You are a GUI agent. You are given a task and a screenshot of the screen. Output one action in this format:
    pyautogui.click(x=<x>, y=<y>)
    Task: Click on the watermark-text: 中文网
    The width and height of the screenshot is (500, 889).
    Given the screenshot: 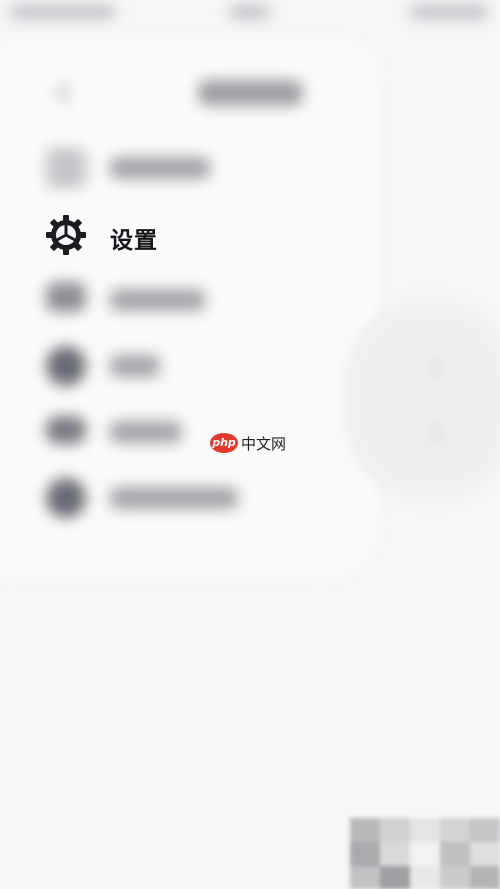 What is the action you would take?
    pyautogui.click(x=264, y=443)
    